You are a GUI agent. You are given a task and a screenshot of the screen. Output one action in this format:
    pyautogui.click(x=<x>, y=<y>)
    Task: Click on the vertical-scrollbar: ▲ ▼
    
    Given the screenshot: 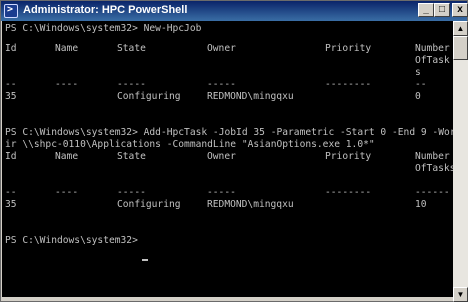 What is the action you would take?
    pyautogui.click(x=460, y=161)
    